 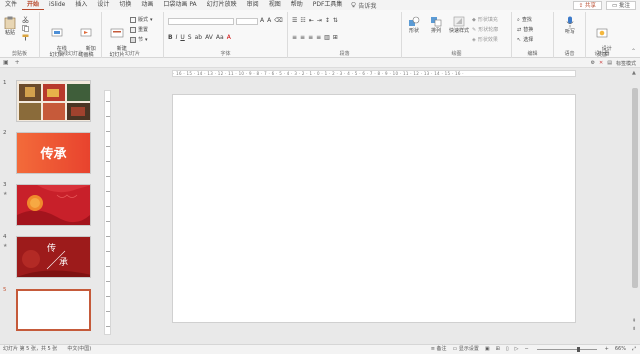 I want to click on display-settings-button: ▭ 显示设置, so click(x=466, y=349).